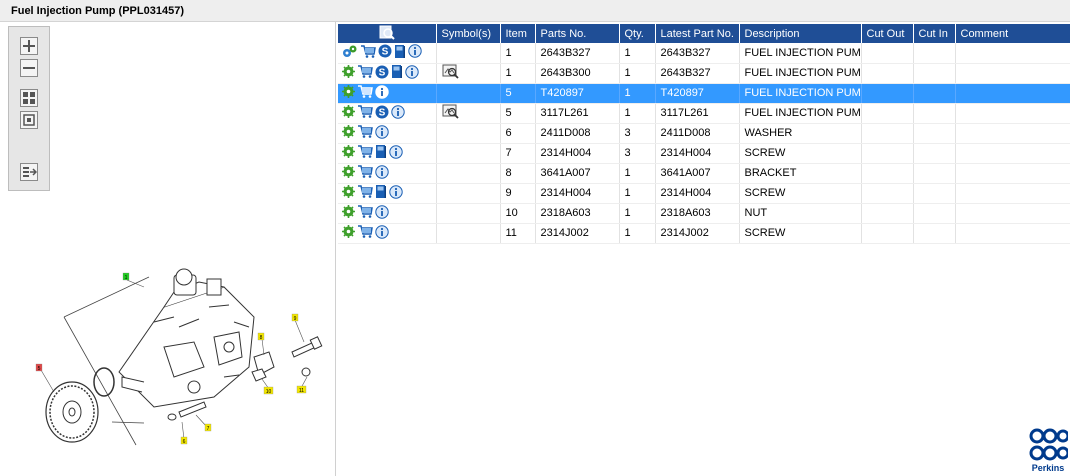 The height and width of the screenshot is (476, 1070). I want to click on callout-10: 10, so click(268, 390).